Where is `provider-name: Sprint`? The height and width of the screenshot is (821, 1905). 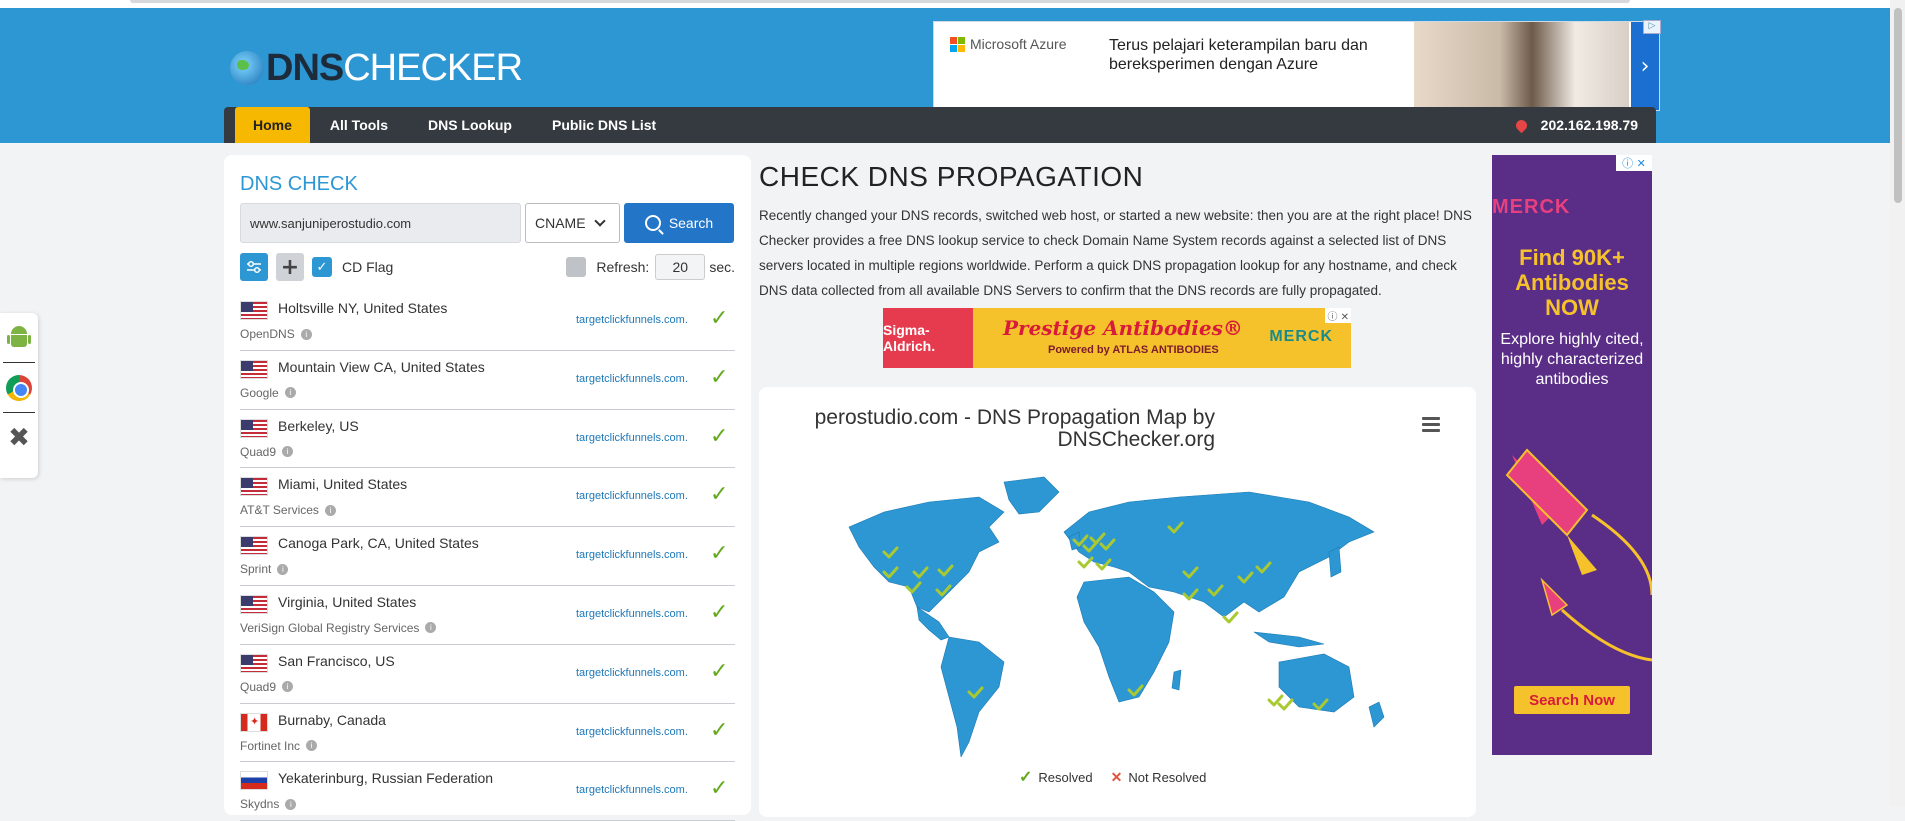
provider-name: Sprint is located at coordinates (256, 569).